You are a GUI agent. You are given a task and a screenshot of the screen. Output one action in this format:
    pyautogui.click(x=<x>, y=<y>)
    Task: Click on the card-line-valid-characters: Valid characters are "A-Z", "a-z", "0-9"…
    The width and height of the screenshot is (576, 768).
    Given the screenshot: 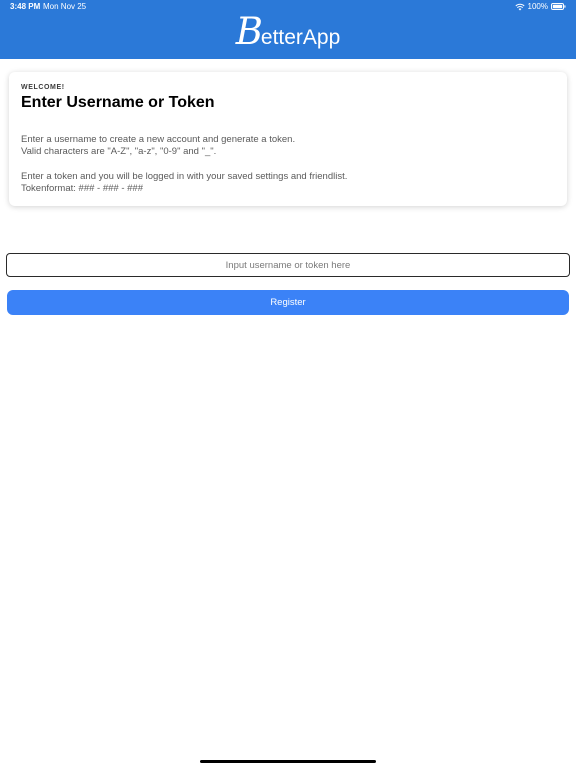 What is the action you would take?
    pyautogui.click(x=119, y=151)
    